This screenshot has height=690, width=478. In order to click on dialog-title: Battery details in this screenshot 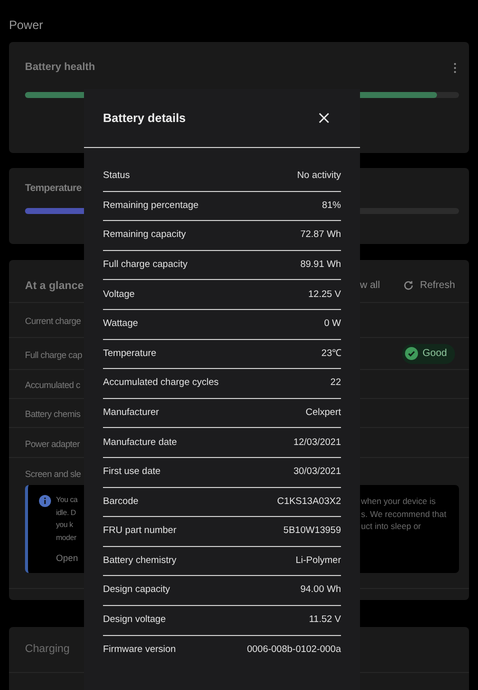, I will do `click(144, 118)`.